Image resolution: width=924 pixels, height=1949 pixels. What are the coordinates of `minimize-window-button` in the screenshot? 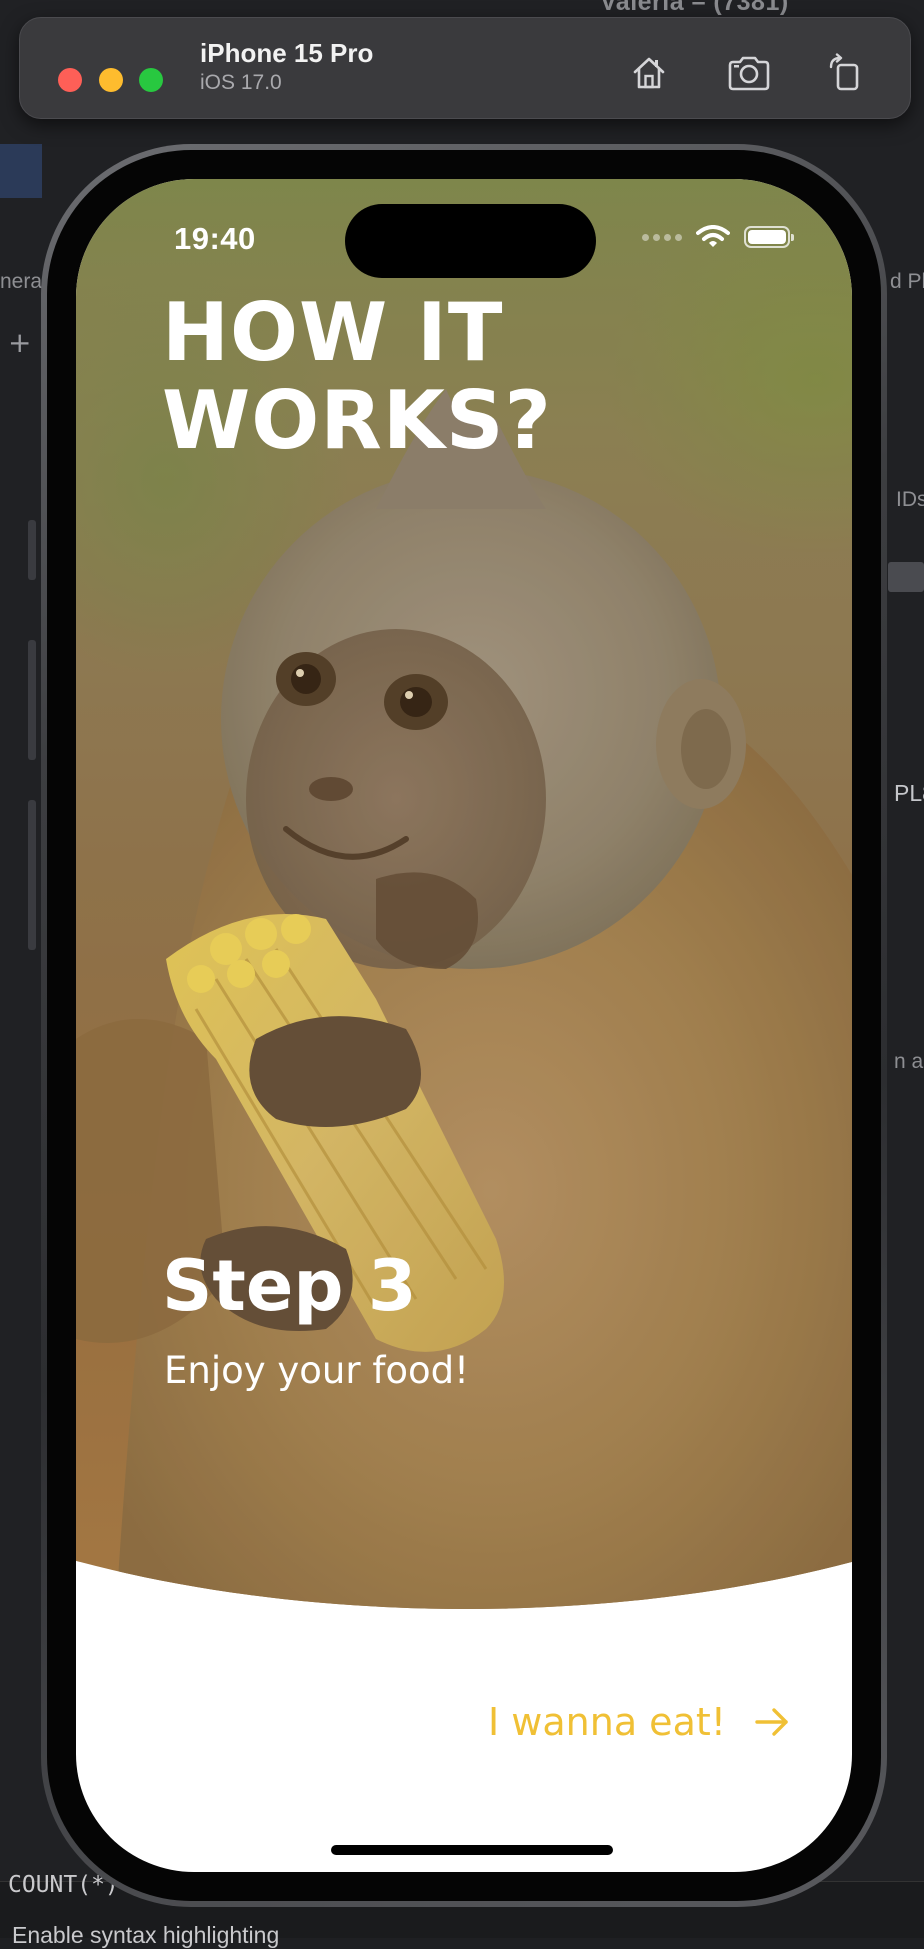 It's located at (111, 80).